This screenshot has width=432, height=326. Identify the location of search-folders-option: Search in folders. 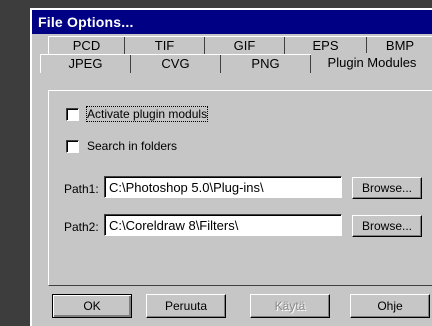
(121, 146).